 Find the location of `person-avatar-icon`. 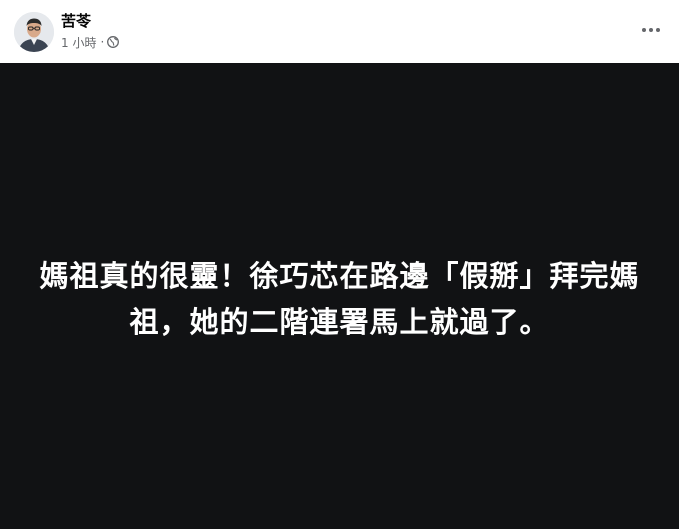

person-avatar-icon is located at coordinates (34, 32).